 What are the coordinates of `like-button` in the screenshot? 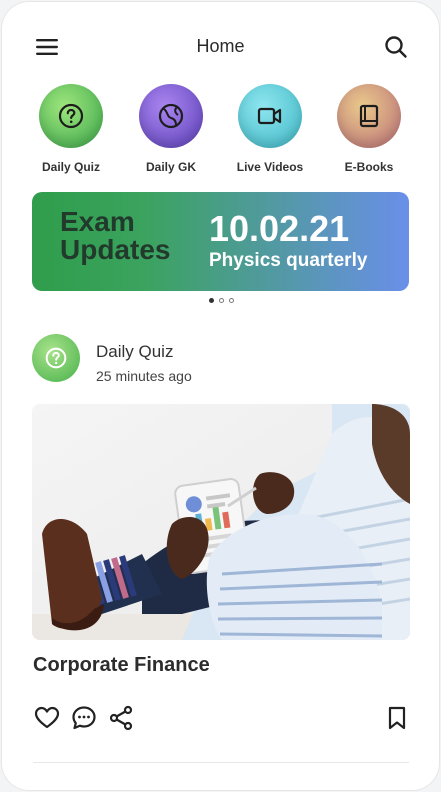 It's located at (47, 718).